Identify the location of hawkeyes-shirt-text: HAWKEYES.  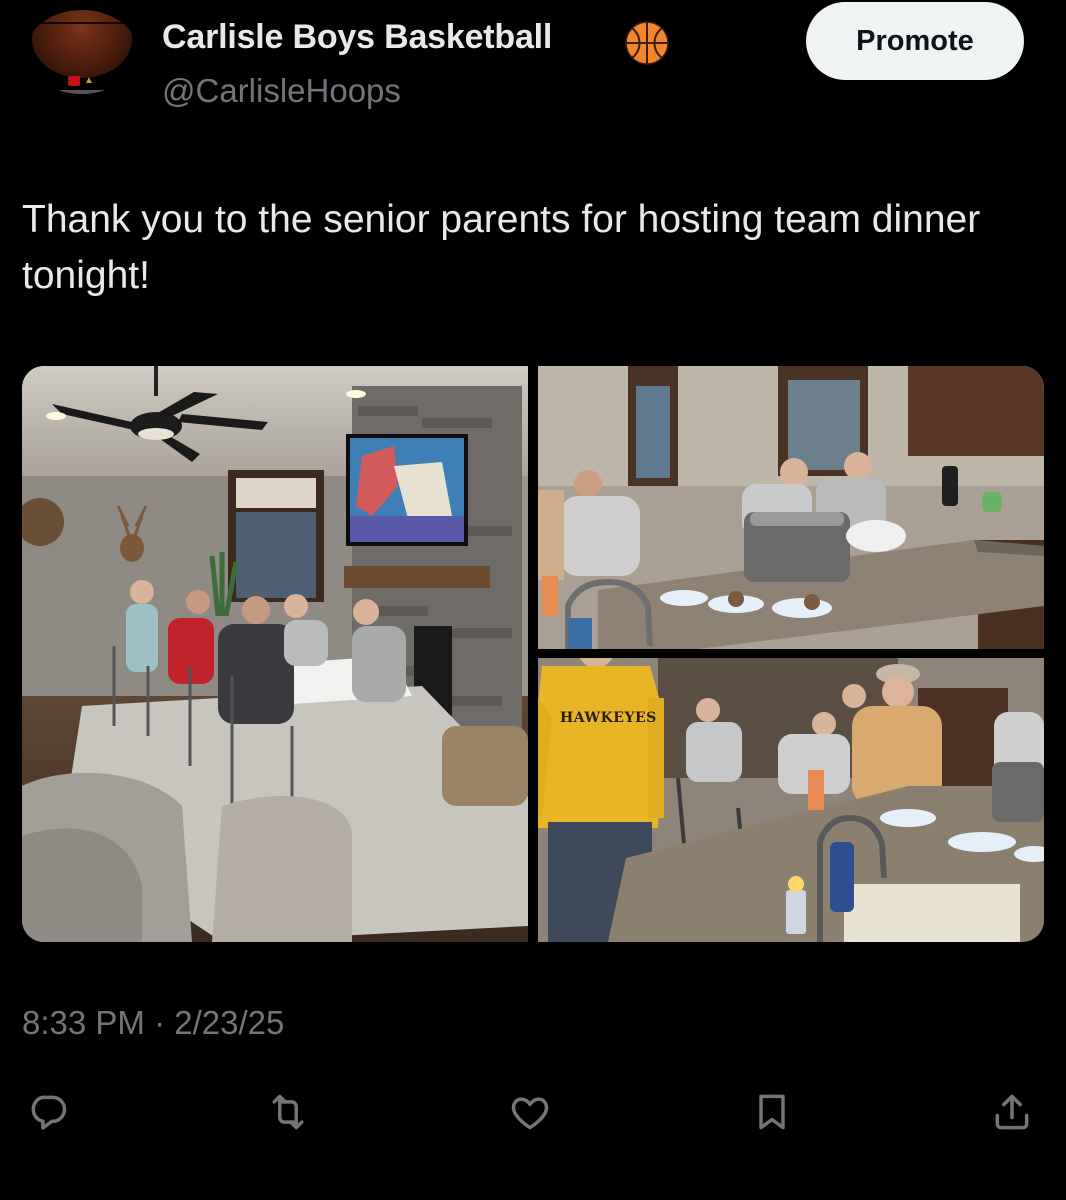
(608, 718).